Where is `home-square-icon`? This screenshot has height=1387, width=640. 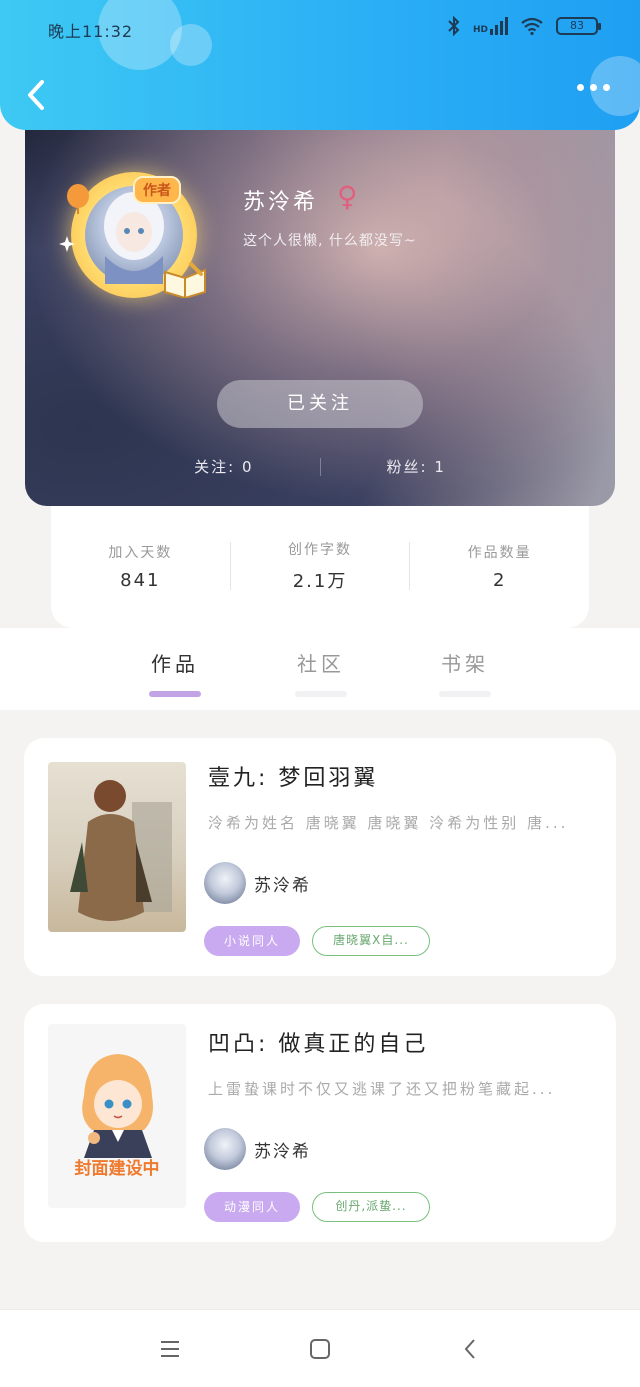 home-square-icon is located at coordinates (320, 1348).